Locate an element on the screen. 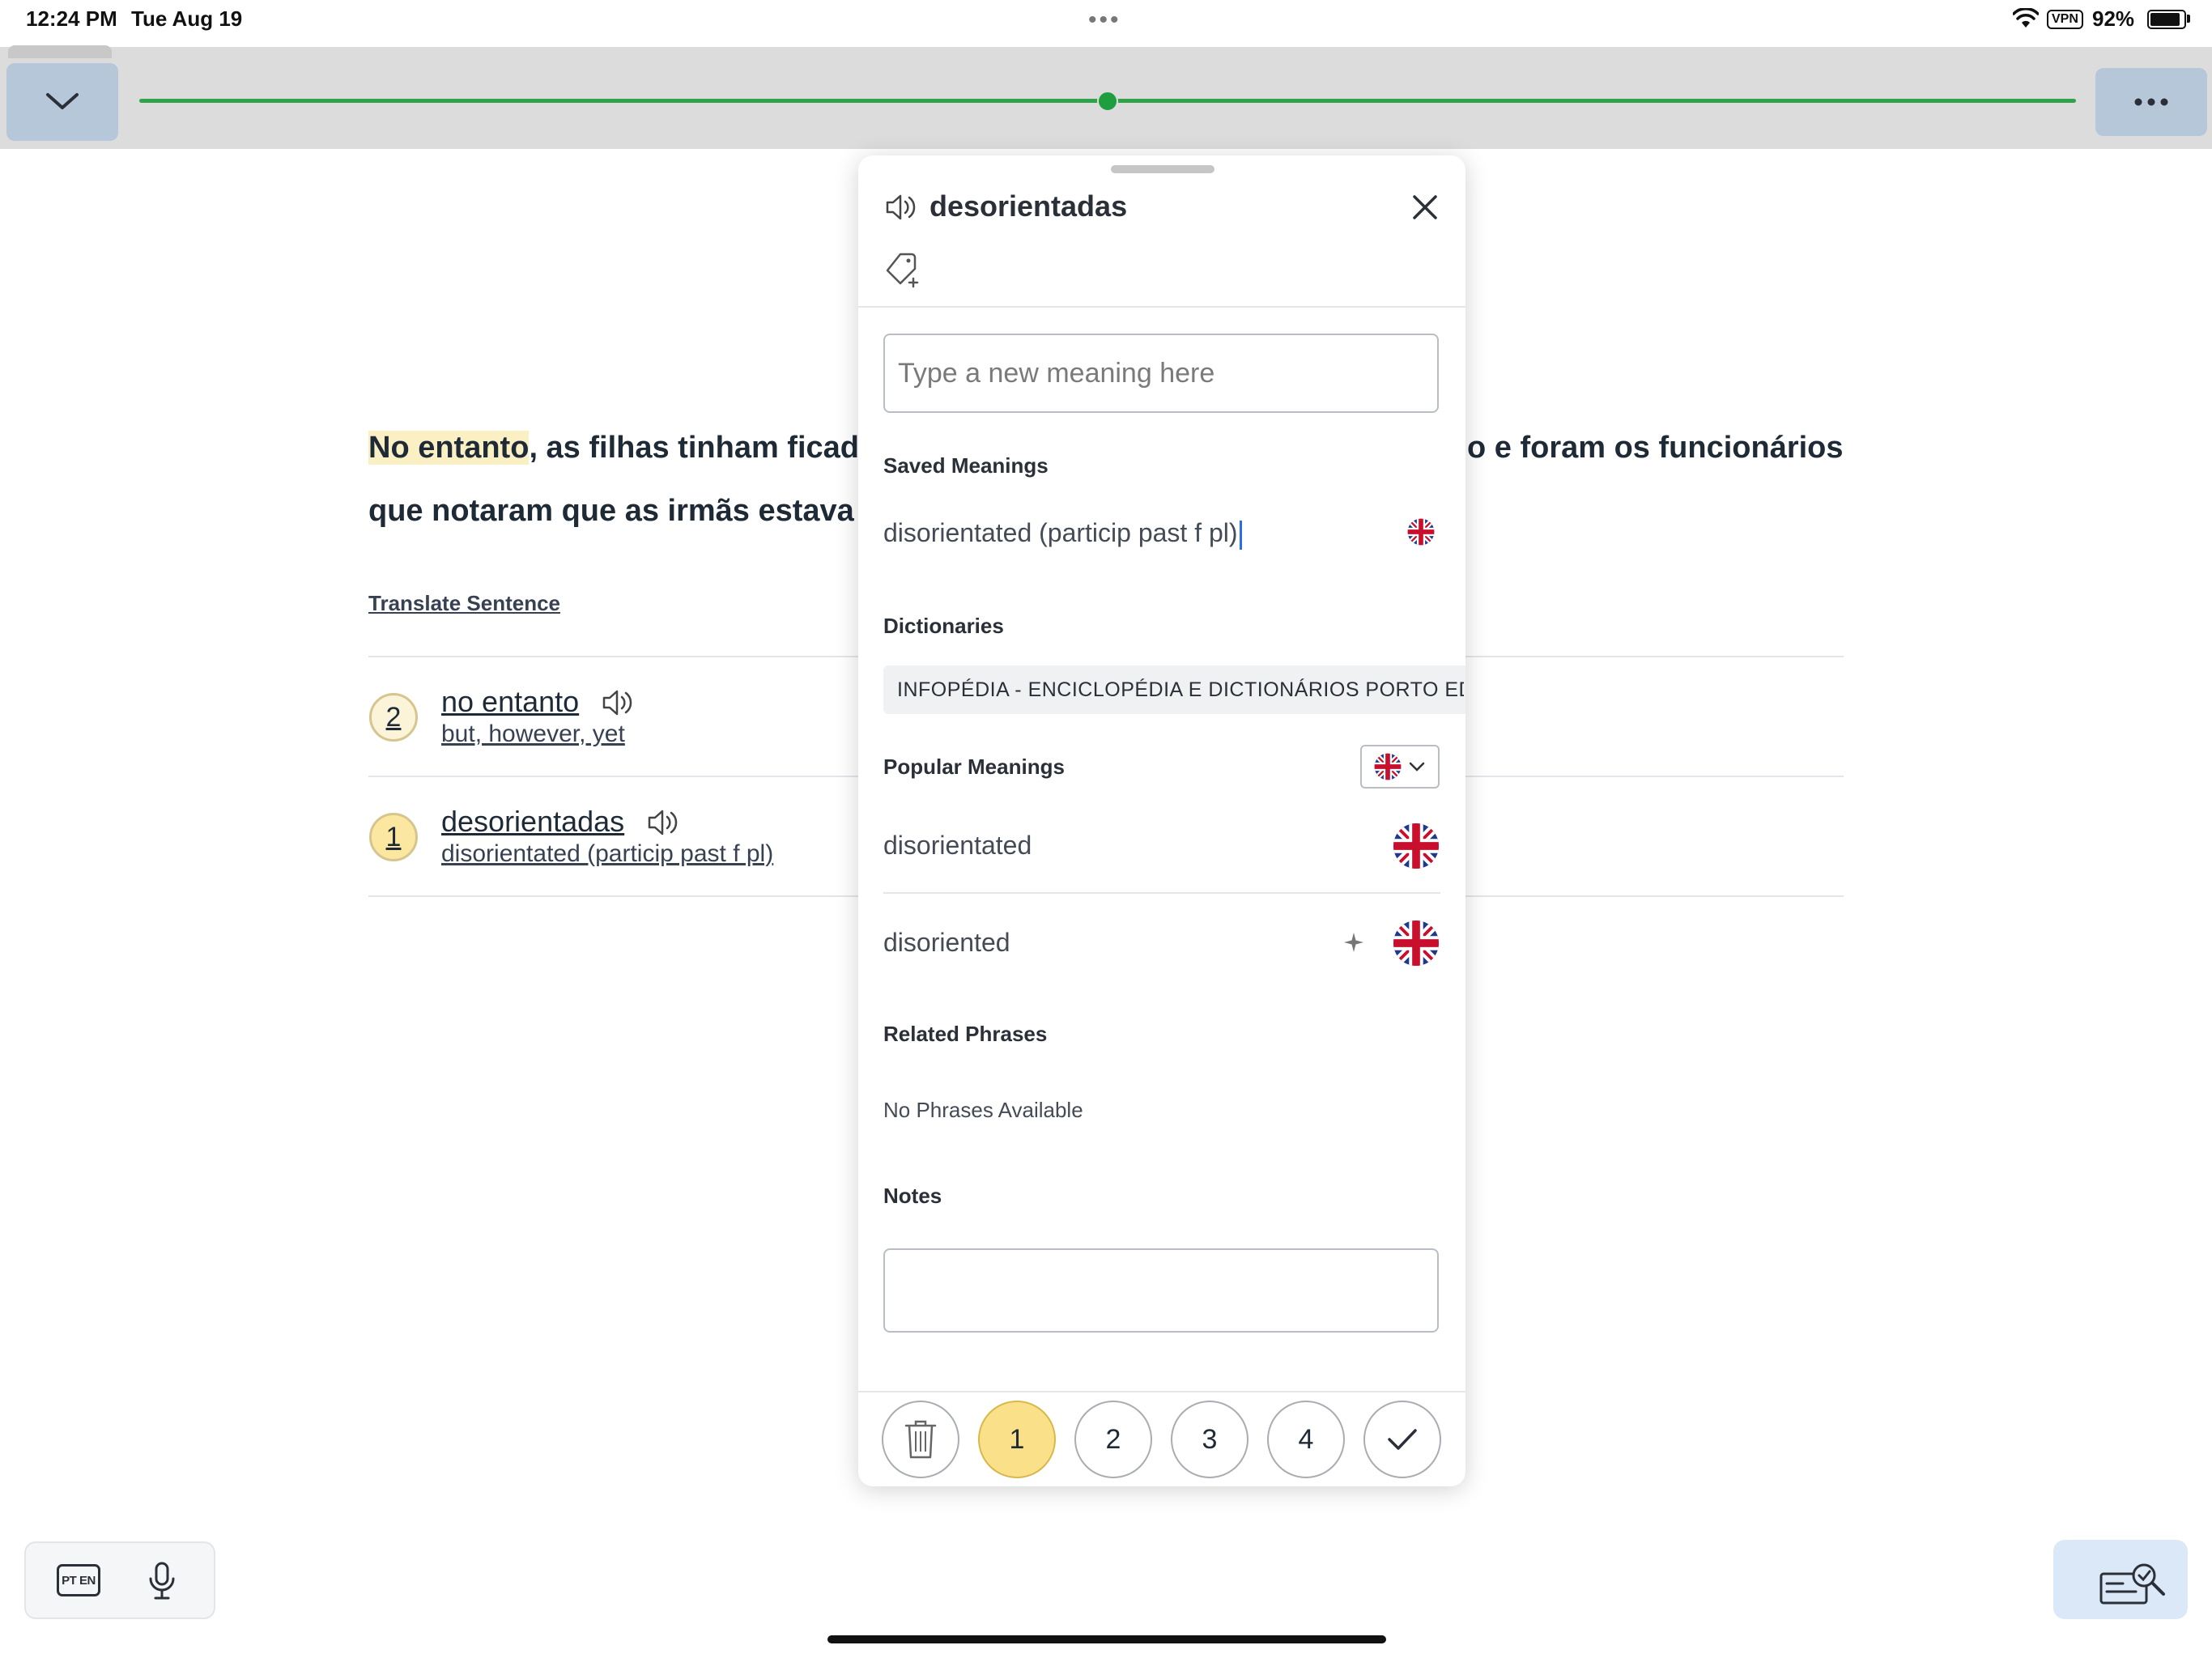 The height and width of the screenshot is (1658, 2212). ellipsis-icon is located at coordinates (2151, 102).